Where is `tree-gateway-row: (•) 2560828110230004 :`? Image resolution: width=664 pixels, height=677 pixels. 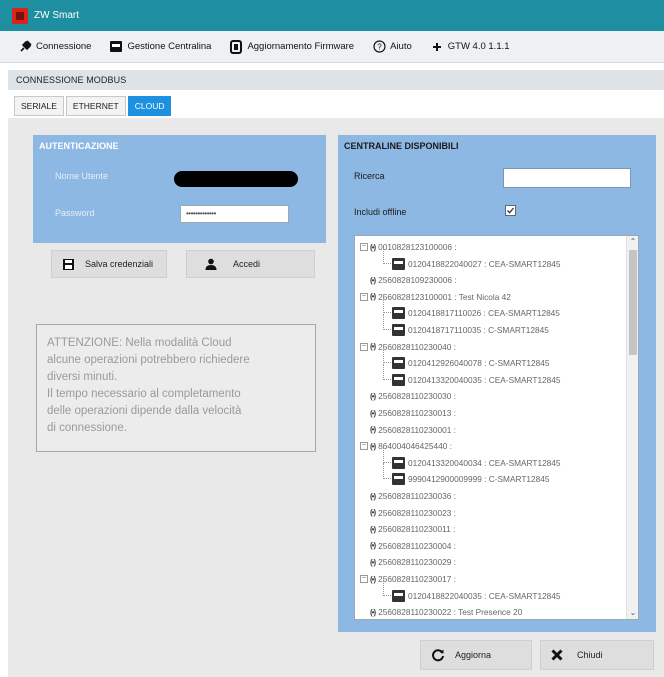
tree-gateway-row: (•) 2560828110230004 : is located at coordinates (408, 546).